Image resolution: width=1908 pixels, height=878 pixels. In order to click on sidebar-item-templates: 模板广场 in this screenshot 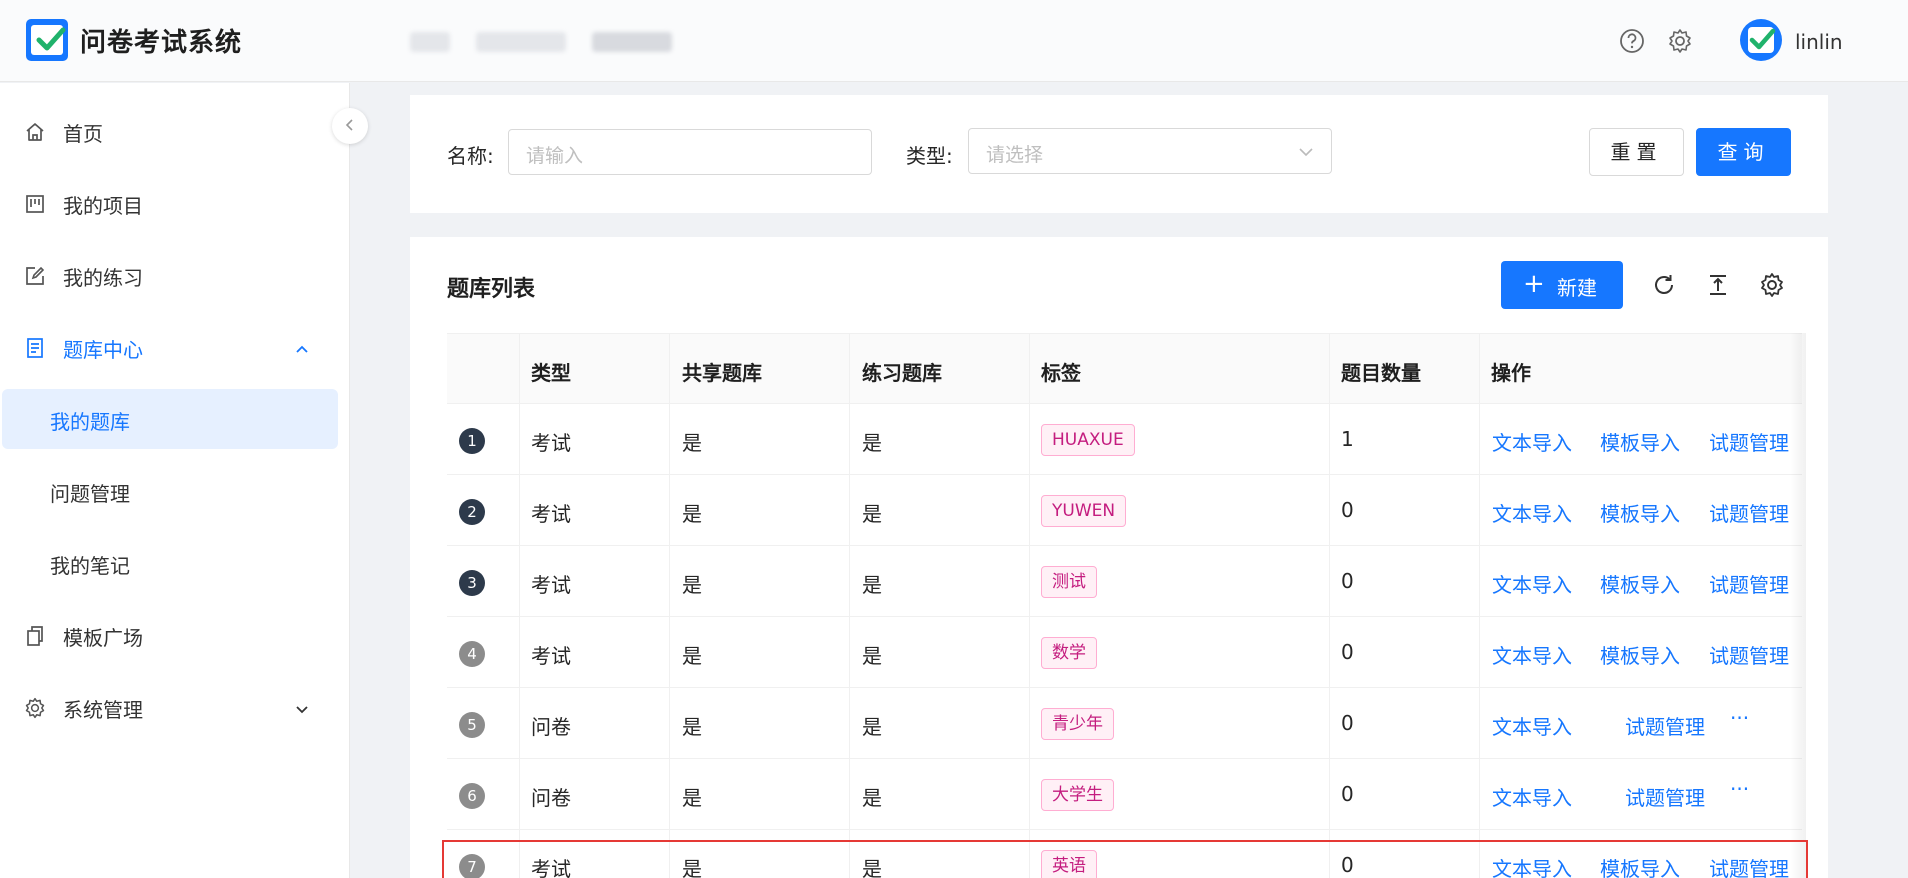, I will do `click(175, 635)`.